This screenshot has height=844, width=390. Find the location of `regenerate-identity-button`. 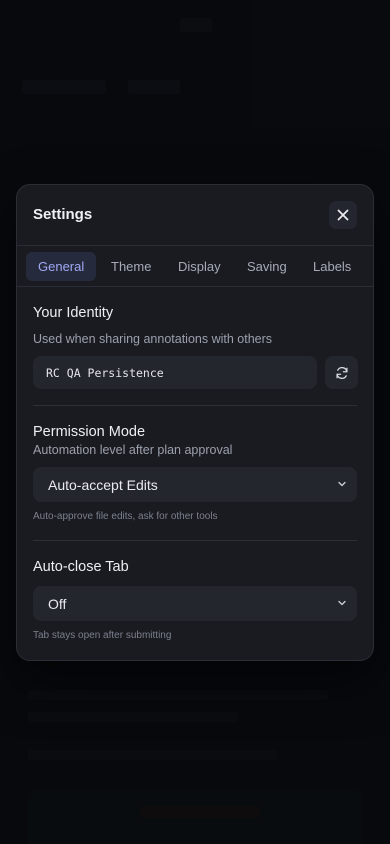

regenerate-identity-button is located at coordinates (341, 372).